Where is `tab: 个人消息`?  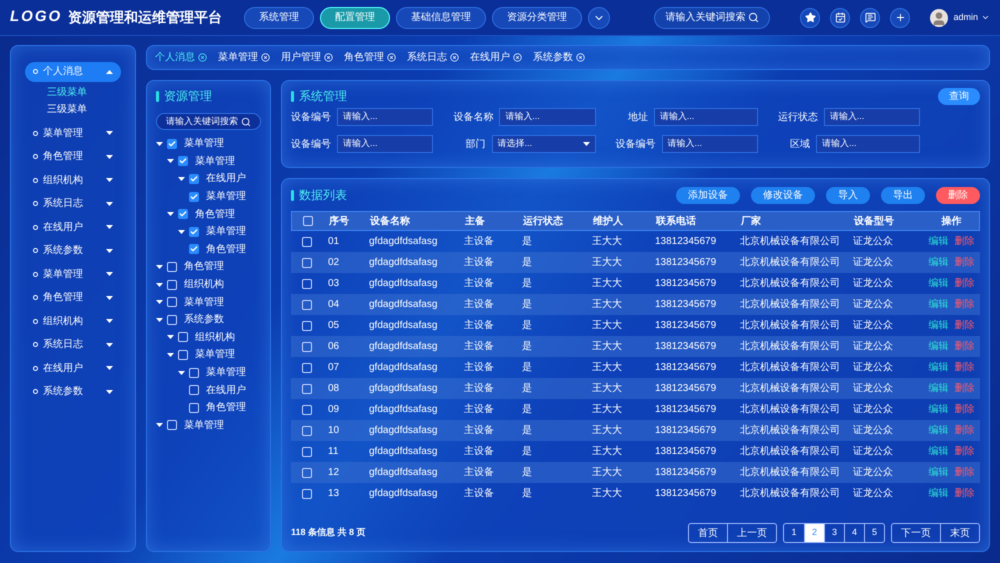
tab: 个人消息 is located at coordinates (181, 57).